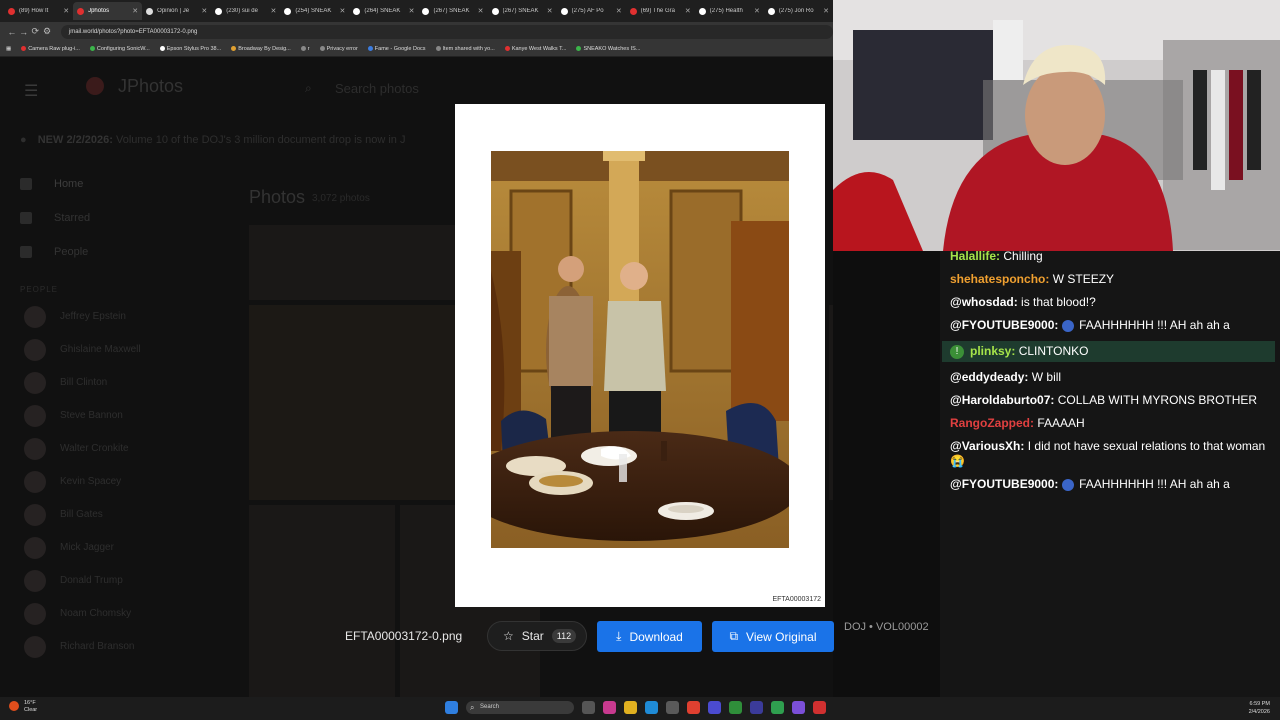  Describe the element at coordinates (107, 448) in the screenshot. I see `sidebar-person-item: Walter Cronkite` at that location.